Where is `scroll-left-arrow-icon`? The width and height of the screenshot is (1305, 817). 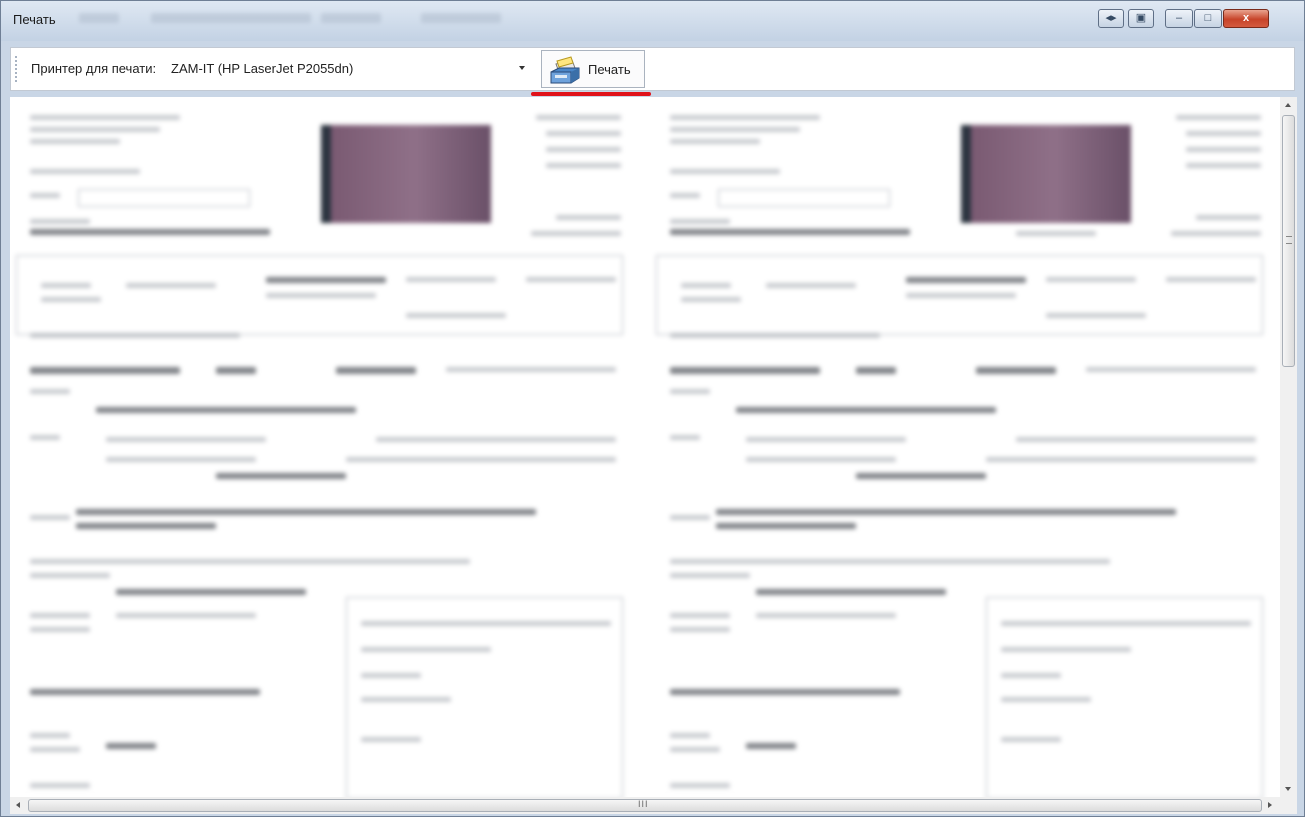
scroll-left-arrow-icon is located at coordinates (18, 805).